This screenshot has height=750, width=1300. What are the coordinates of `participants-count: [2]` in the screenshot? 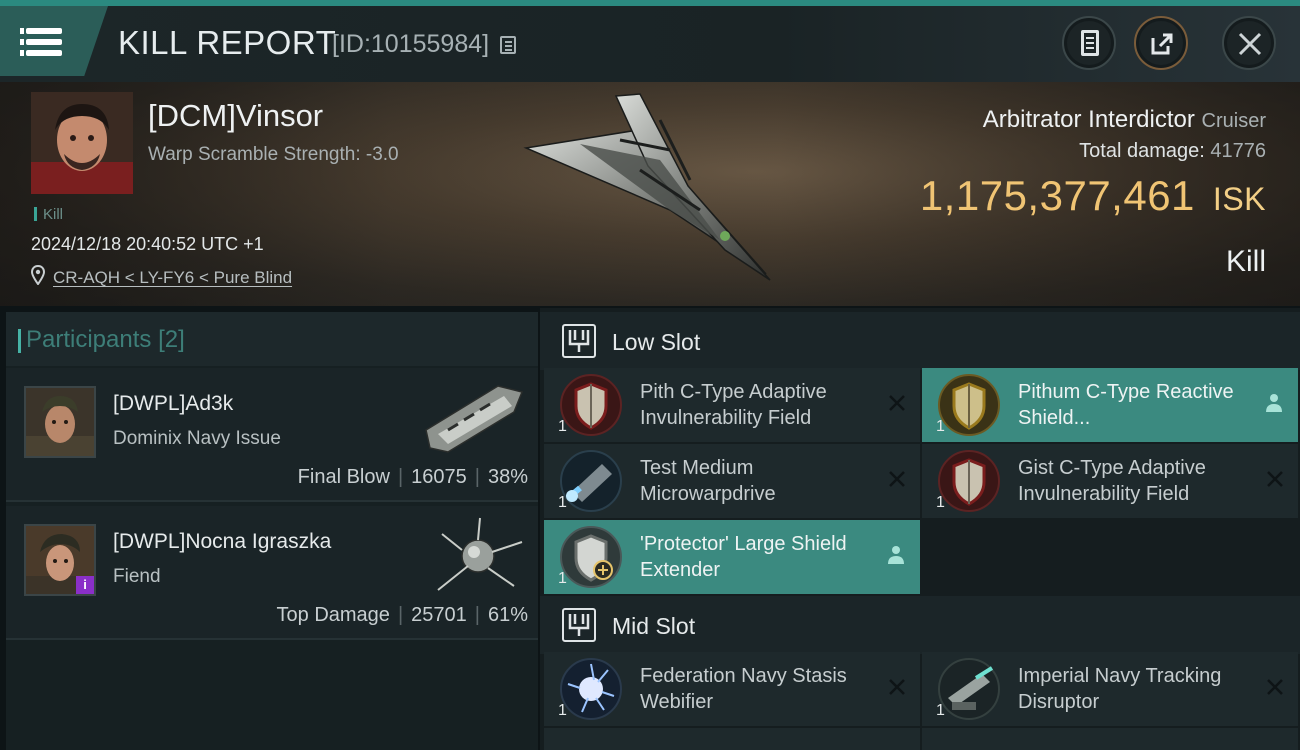 It's located at (171, 339).